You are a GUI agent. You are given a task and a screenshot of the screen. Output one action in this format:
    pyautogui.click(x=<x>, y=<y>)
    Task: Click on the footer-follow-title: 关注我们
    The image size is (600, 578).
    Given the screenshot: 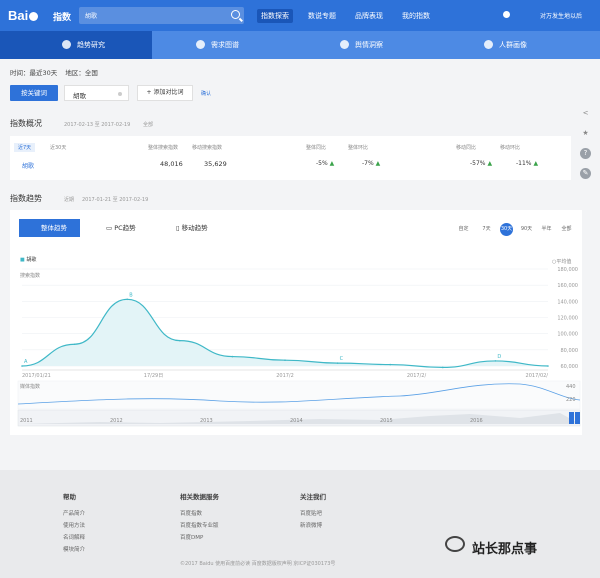 What is the action you would take?
    pyautogui.click(x=313, y=497)
    